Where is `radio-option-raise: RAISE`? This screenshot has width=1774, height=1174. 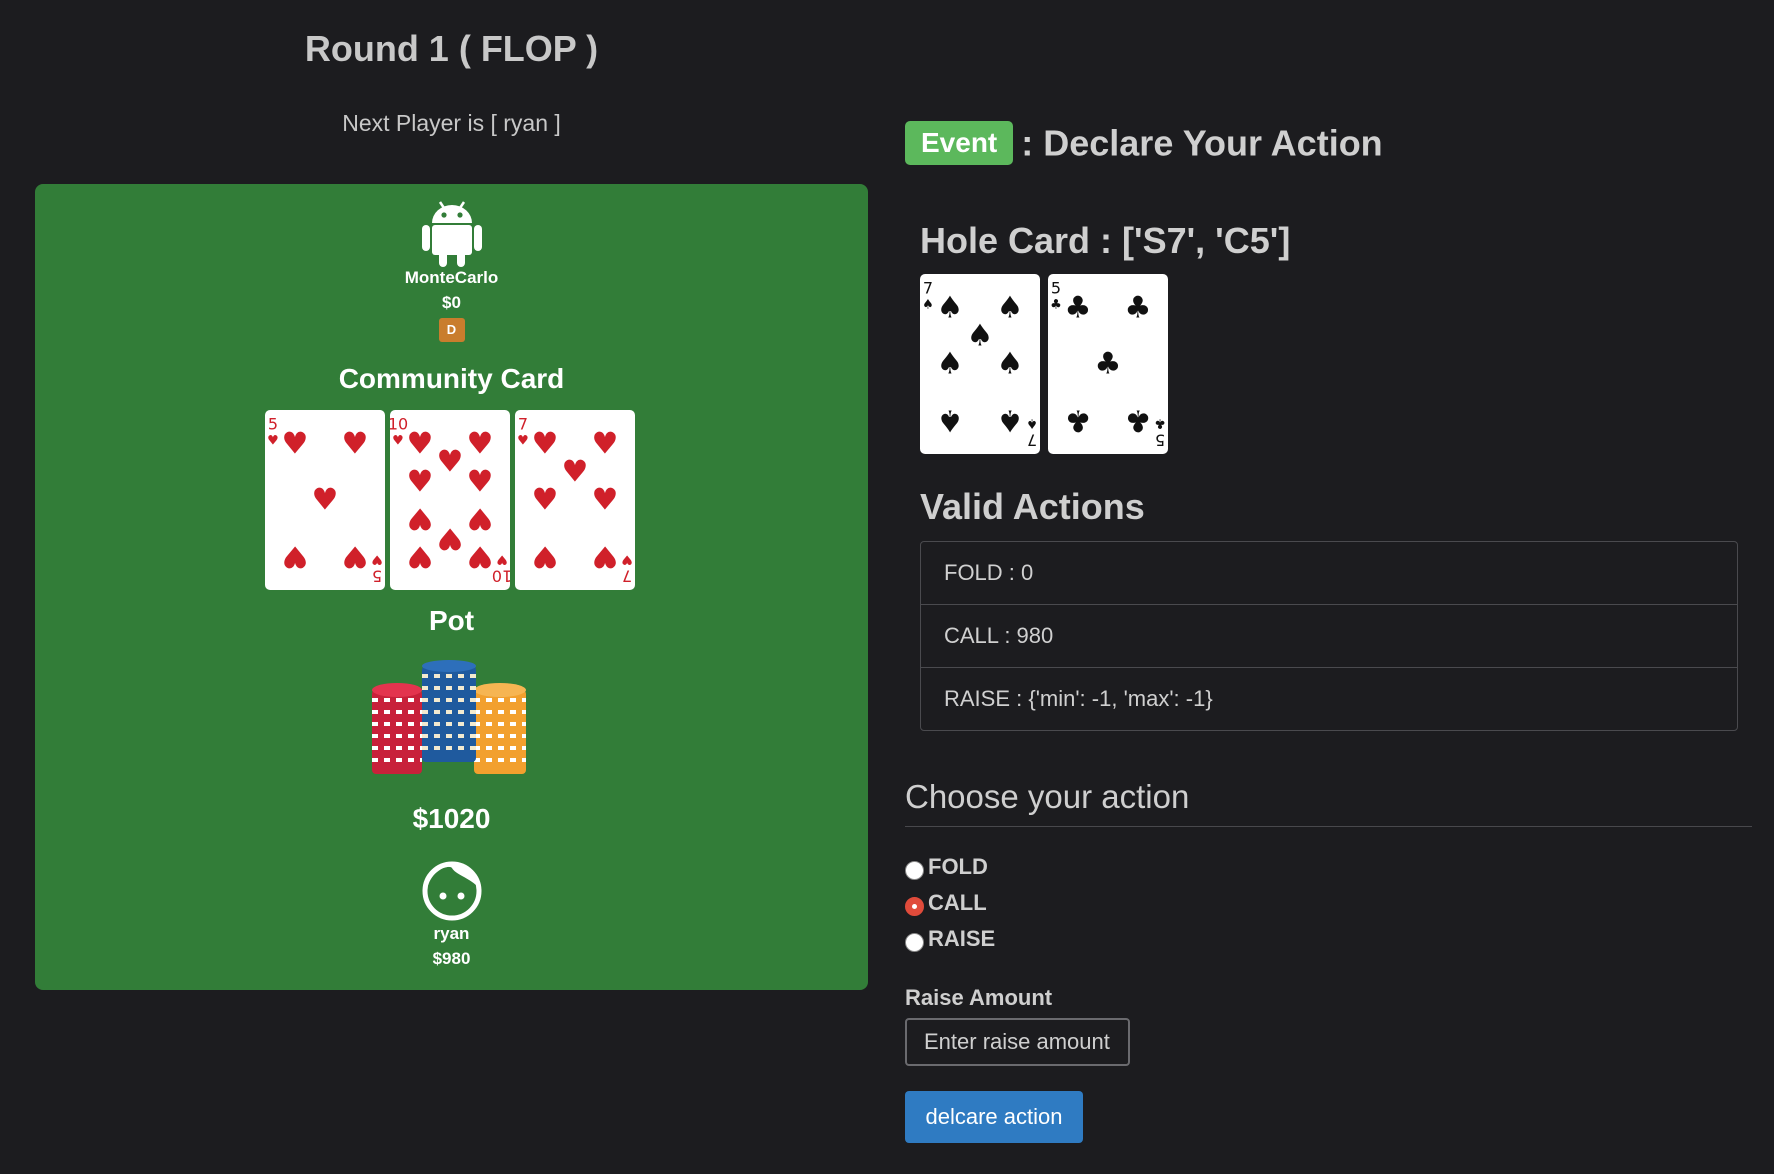
radio-option-raise: RAISE is located at coordinates (950, 939).